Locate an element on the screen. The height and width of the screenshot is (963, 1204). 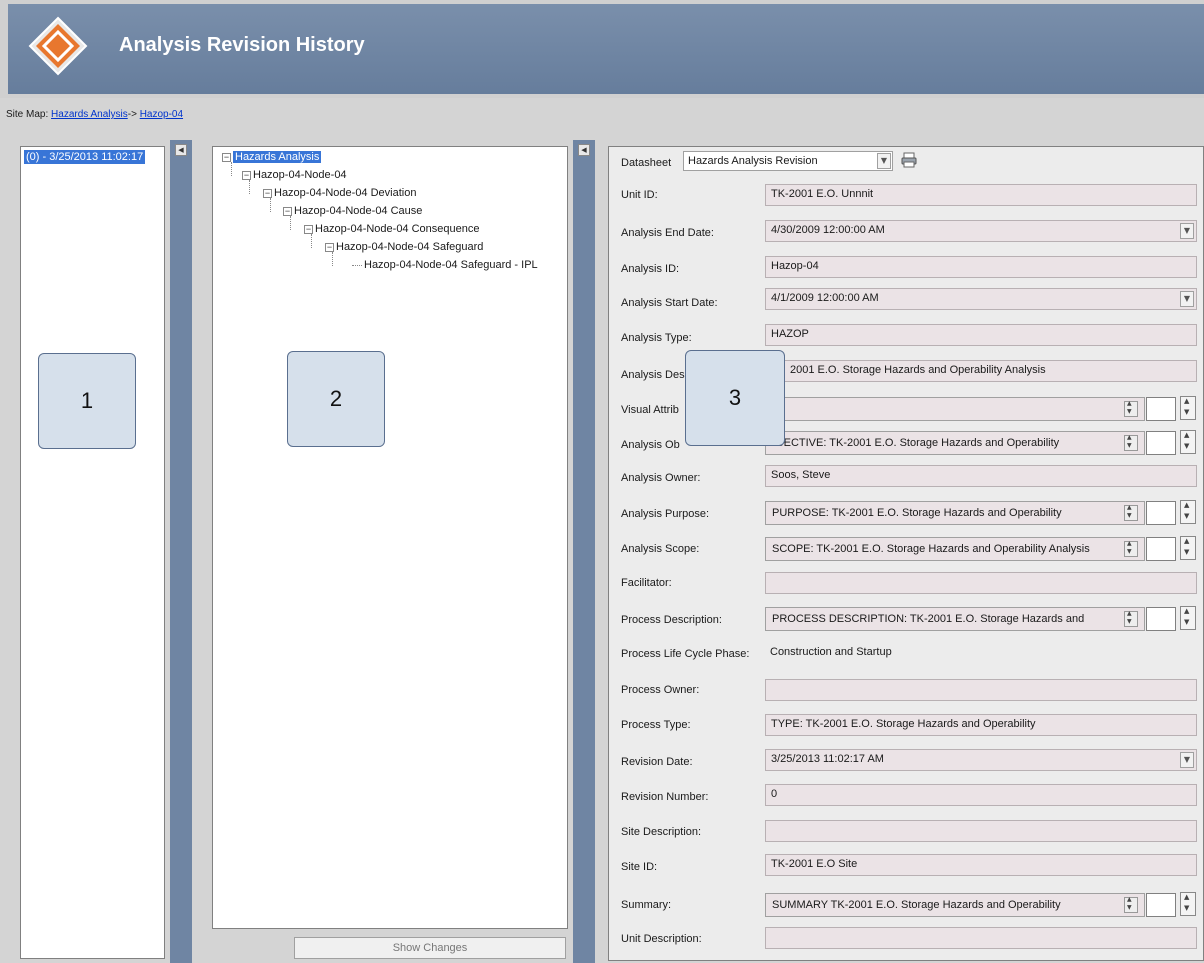
analysis-start-date-field: 4/1/2009 12:00:00 AM is located at coordinates (981, 299).